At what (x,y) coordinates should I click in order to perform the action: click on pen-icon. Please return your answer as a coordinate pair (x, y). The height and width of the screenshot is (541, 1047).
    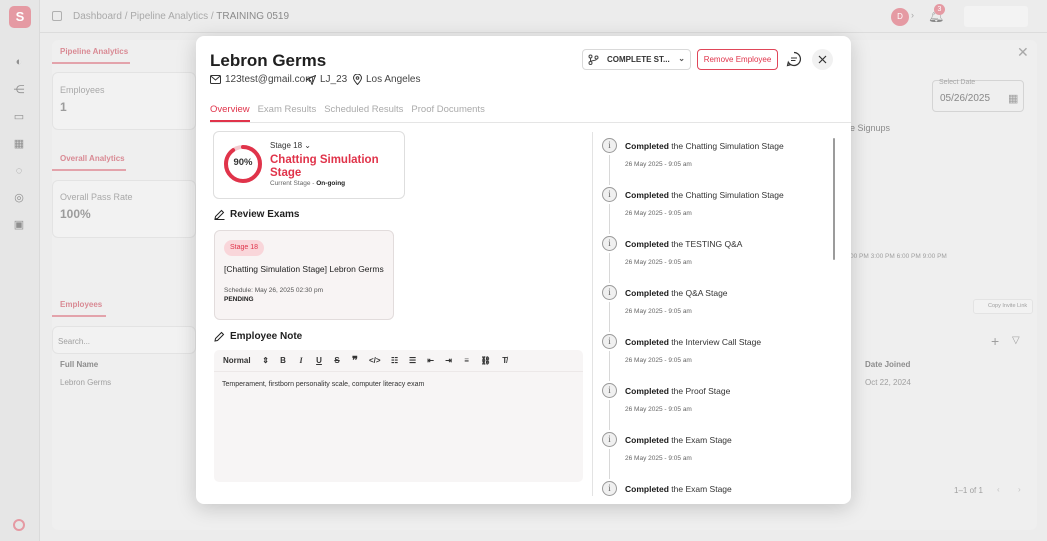
    Looking at the image, I should click on (219, 214).